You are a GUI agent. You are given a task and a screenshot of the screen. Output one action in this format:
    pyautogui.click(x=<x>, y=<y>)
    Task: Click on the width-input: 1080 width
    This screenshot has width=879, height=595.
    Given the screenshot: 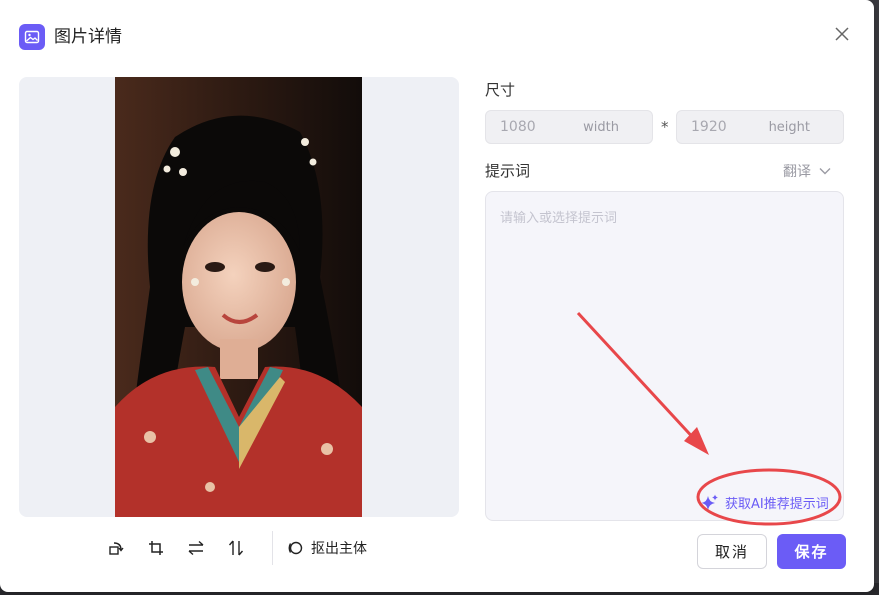 What is the action you would take?
    pyautogui.click(x=569, y=127)
    